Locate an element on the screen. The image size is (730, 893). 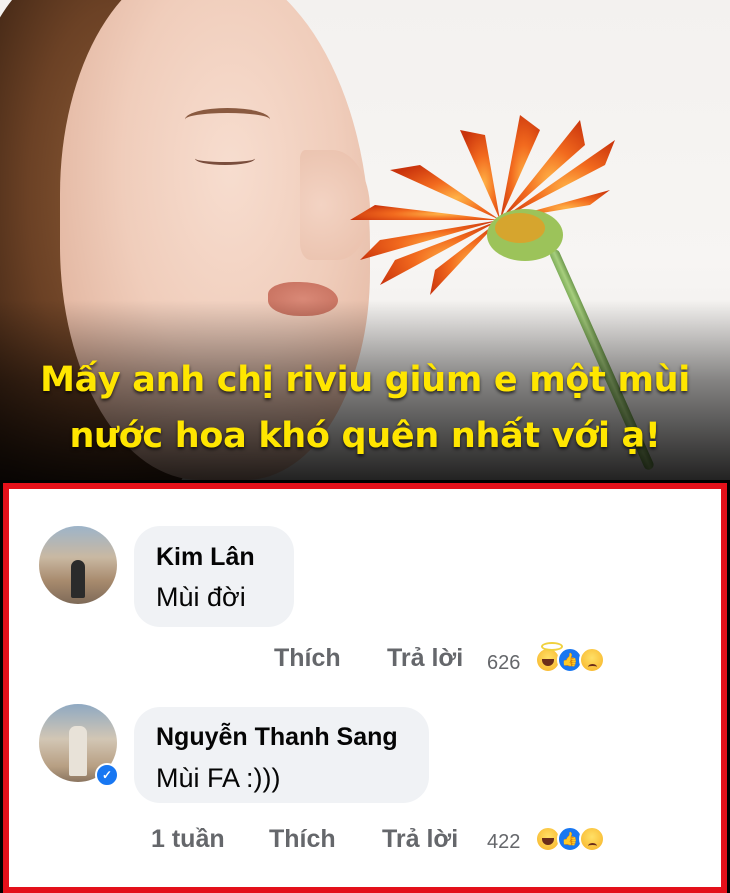
avatar-kim-lan is located at coordinates (78, 565).